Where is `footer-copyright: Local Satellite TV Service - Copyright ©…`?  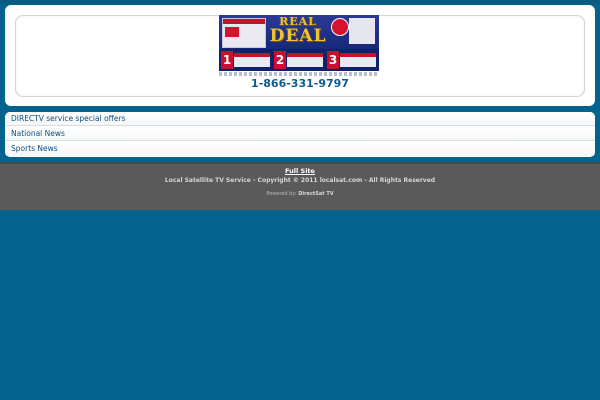 footer-copyright: Local Satellite TV Service - Copyright ©… is located at coordinates (300, 180).